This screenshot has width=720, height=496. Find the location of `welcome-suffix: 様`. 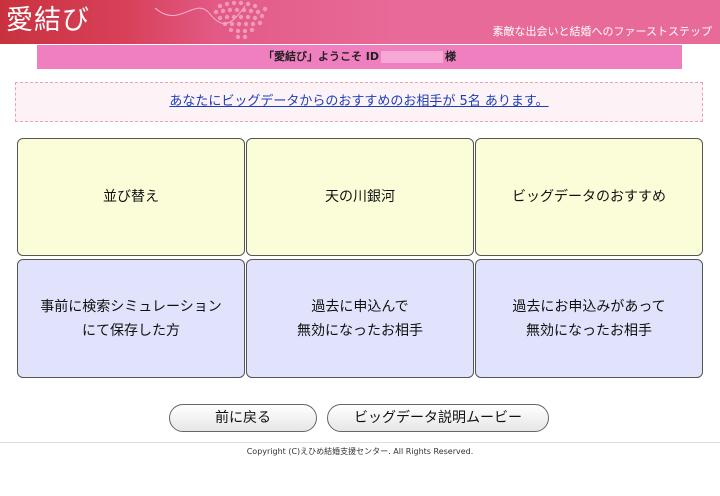

welcome-suffix: 様 is located at coordinates (451, 56).